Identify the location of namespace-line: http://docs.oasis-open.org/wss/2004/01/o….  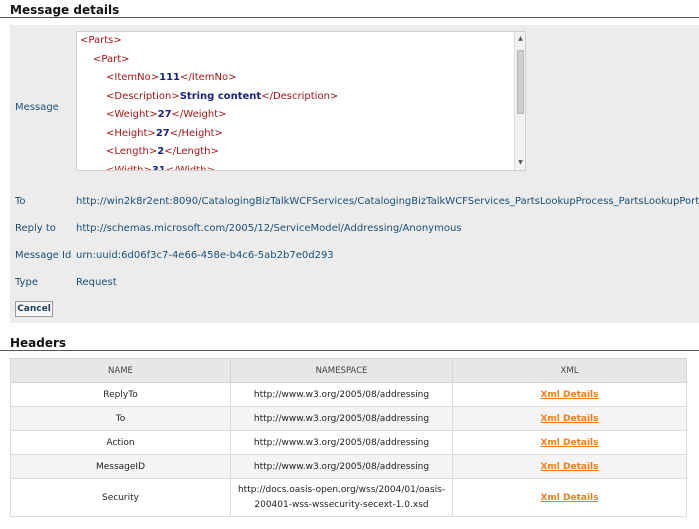
(341, 489).